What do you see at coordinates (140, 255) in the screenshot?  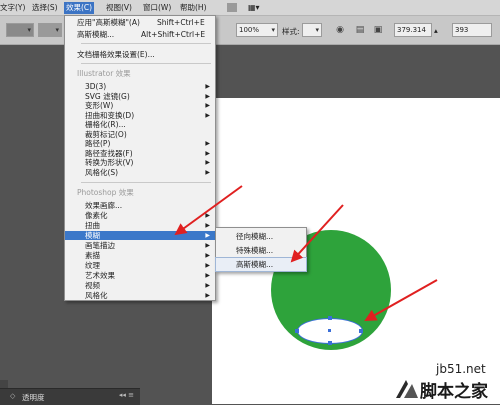 I see `menu-item-sketch: 素描 ▶` at bounding box center [140, 255].